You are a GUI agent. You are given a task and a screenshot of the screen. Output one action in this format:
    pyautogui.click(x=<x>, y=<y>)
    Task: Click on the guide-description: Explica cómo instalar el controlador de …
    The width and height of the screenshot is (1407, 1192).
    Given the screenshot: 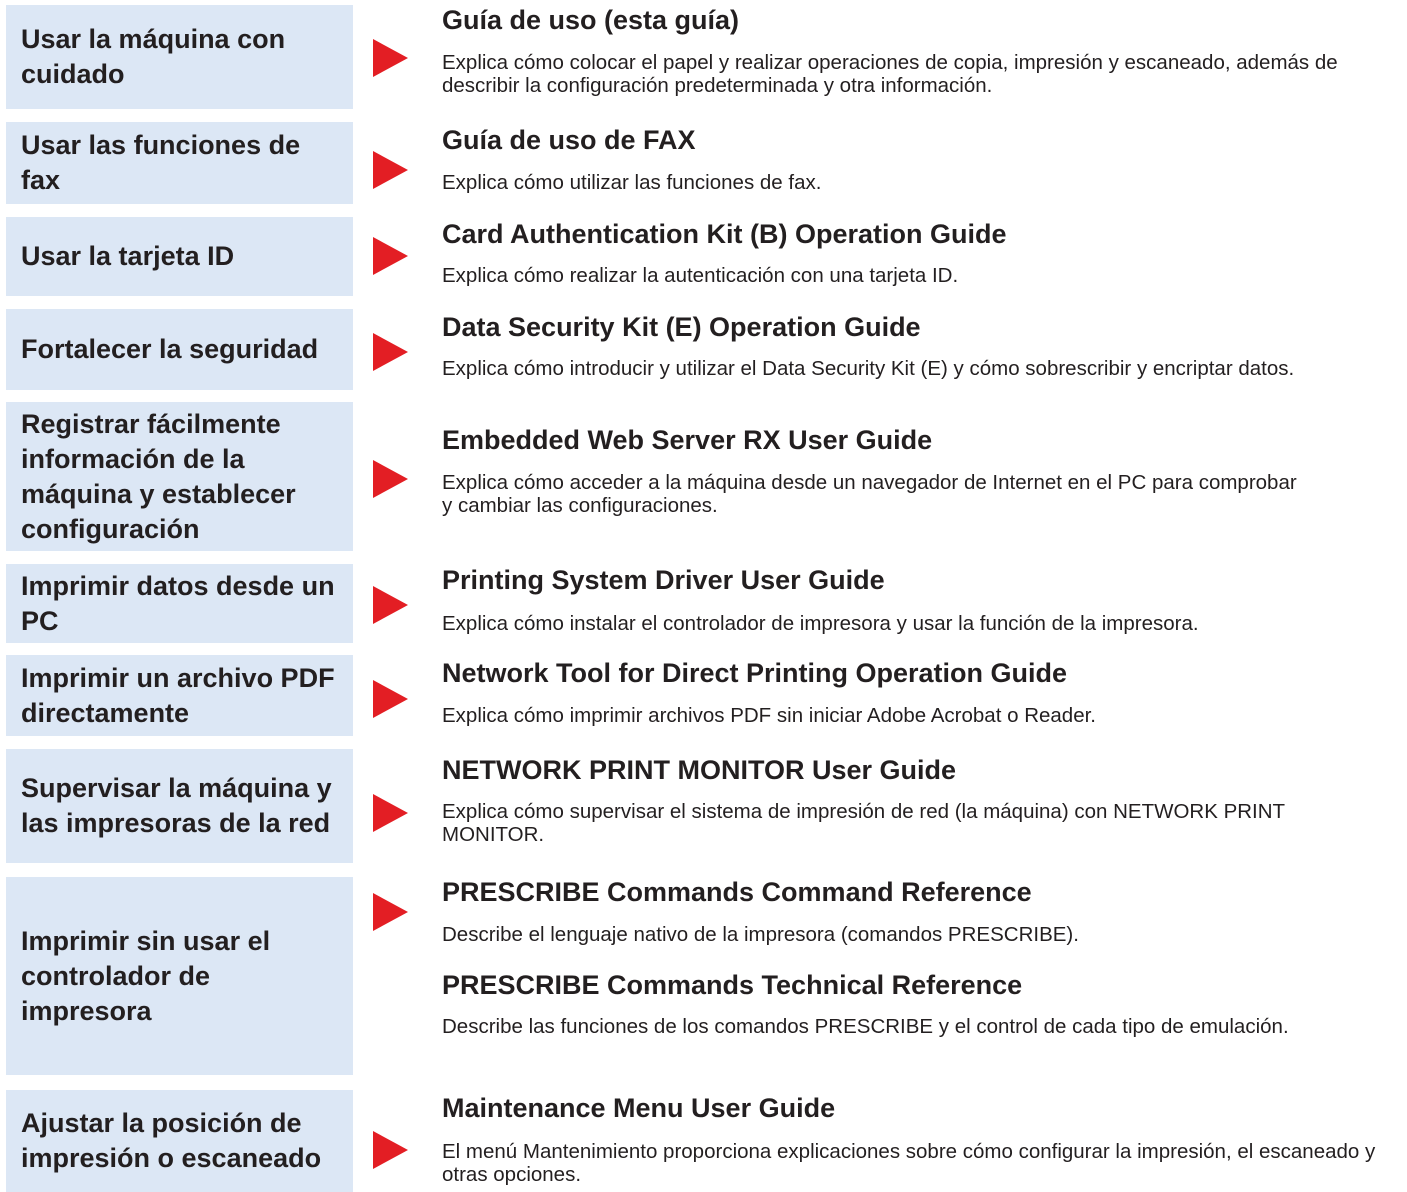 What is the action you would take?
    pyautogui.click(x=820, y=623)
    